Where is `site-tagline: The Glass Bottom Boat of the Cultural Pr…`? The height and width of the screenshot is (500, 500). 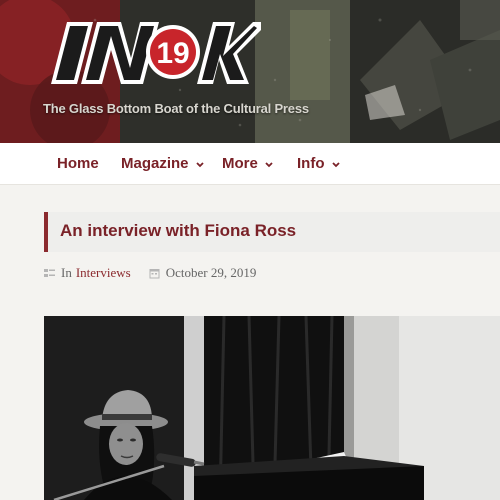
site-tagline: The Glass Bottom Boat of the Cultural Pr… is located at coordinates (176, 108).